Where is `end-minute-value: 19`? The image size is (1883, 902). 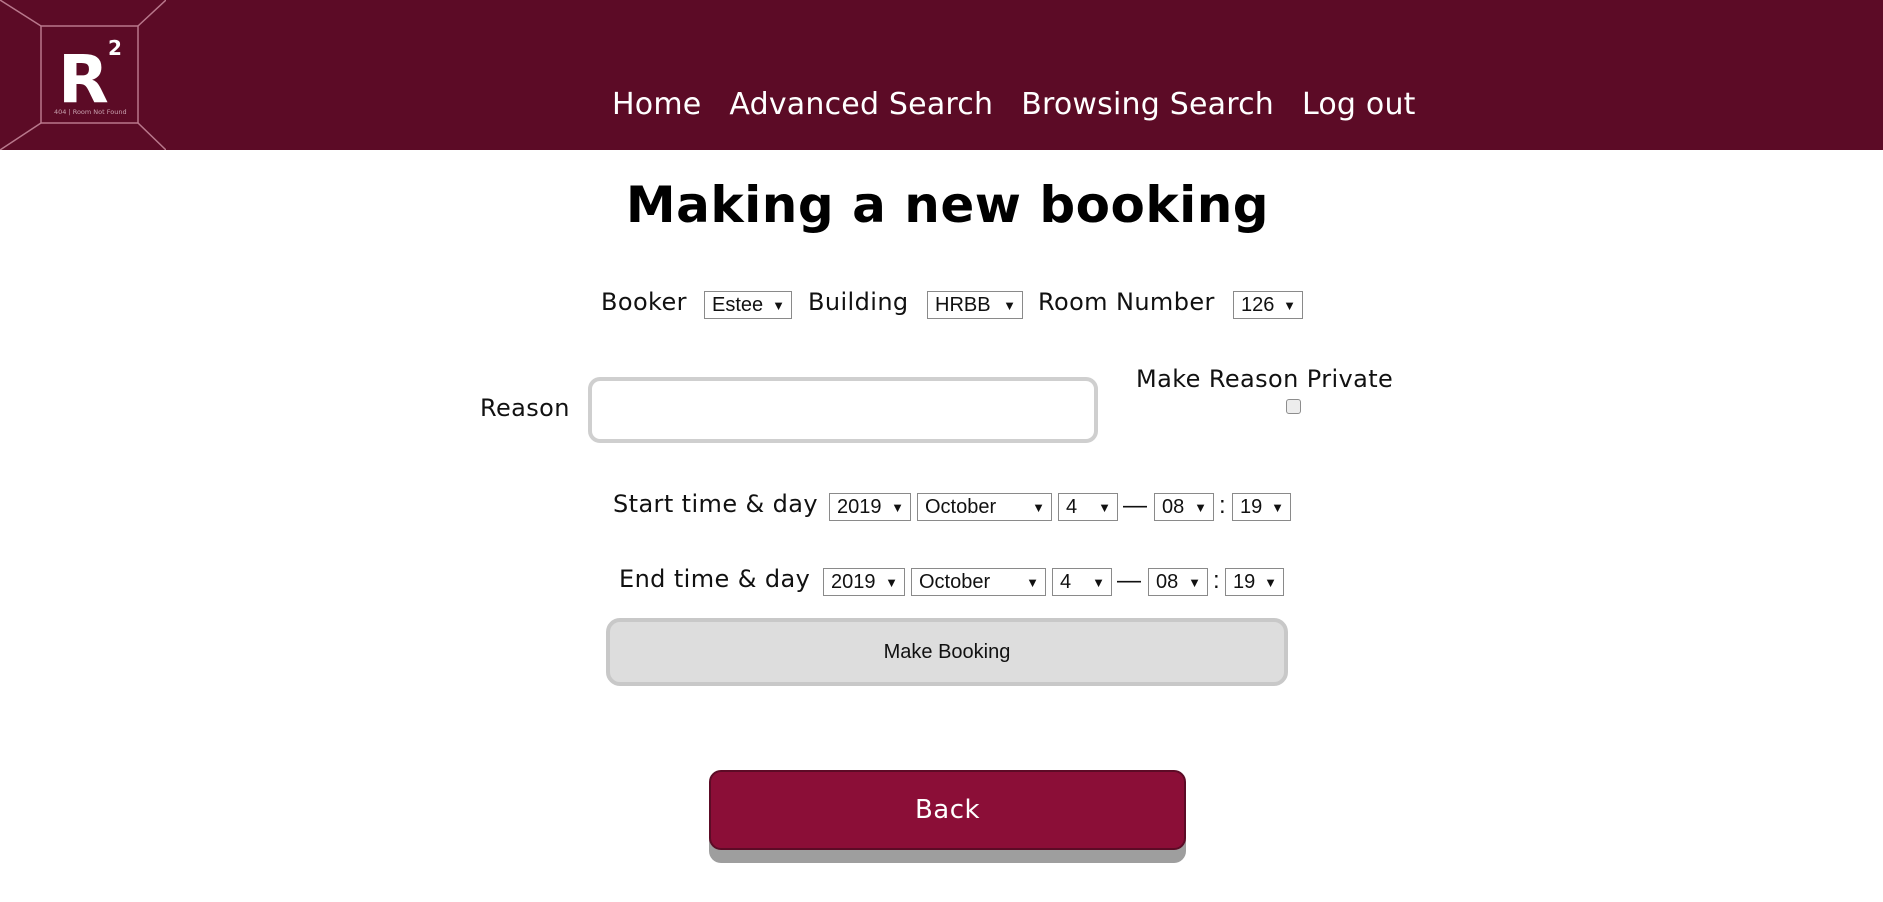 end-minute-value: 19 is located at coordinates (1244, 582).